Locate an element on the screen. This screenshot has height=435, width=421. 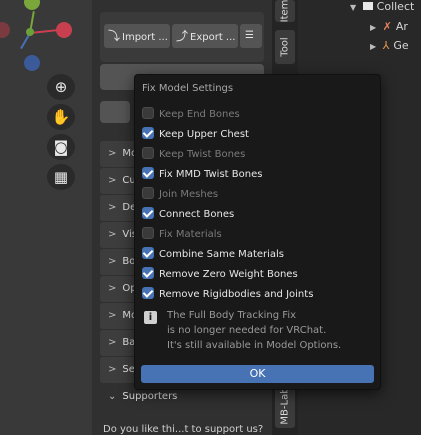
option-row: Combine Same Materials is located at coordinates (213, 255).